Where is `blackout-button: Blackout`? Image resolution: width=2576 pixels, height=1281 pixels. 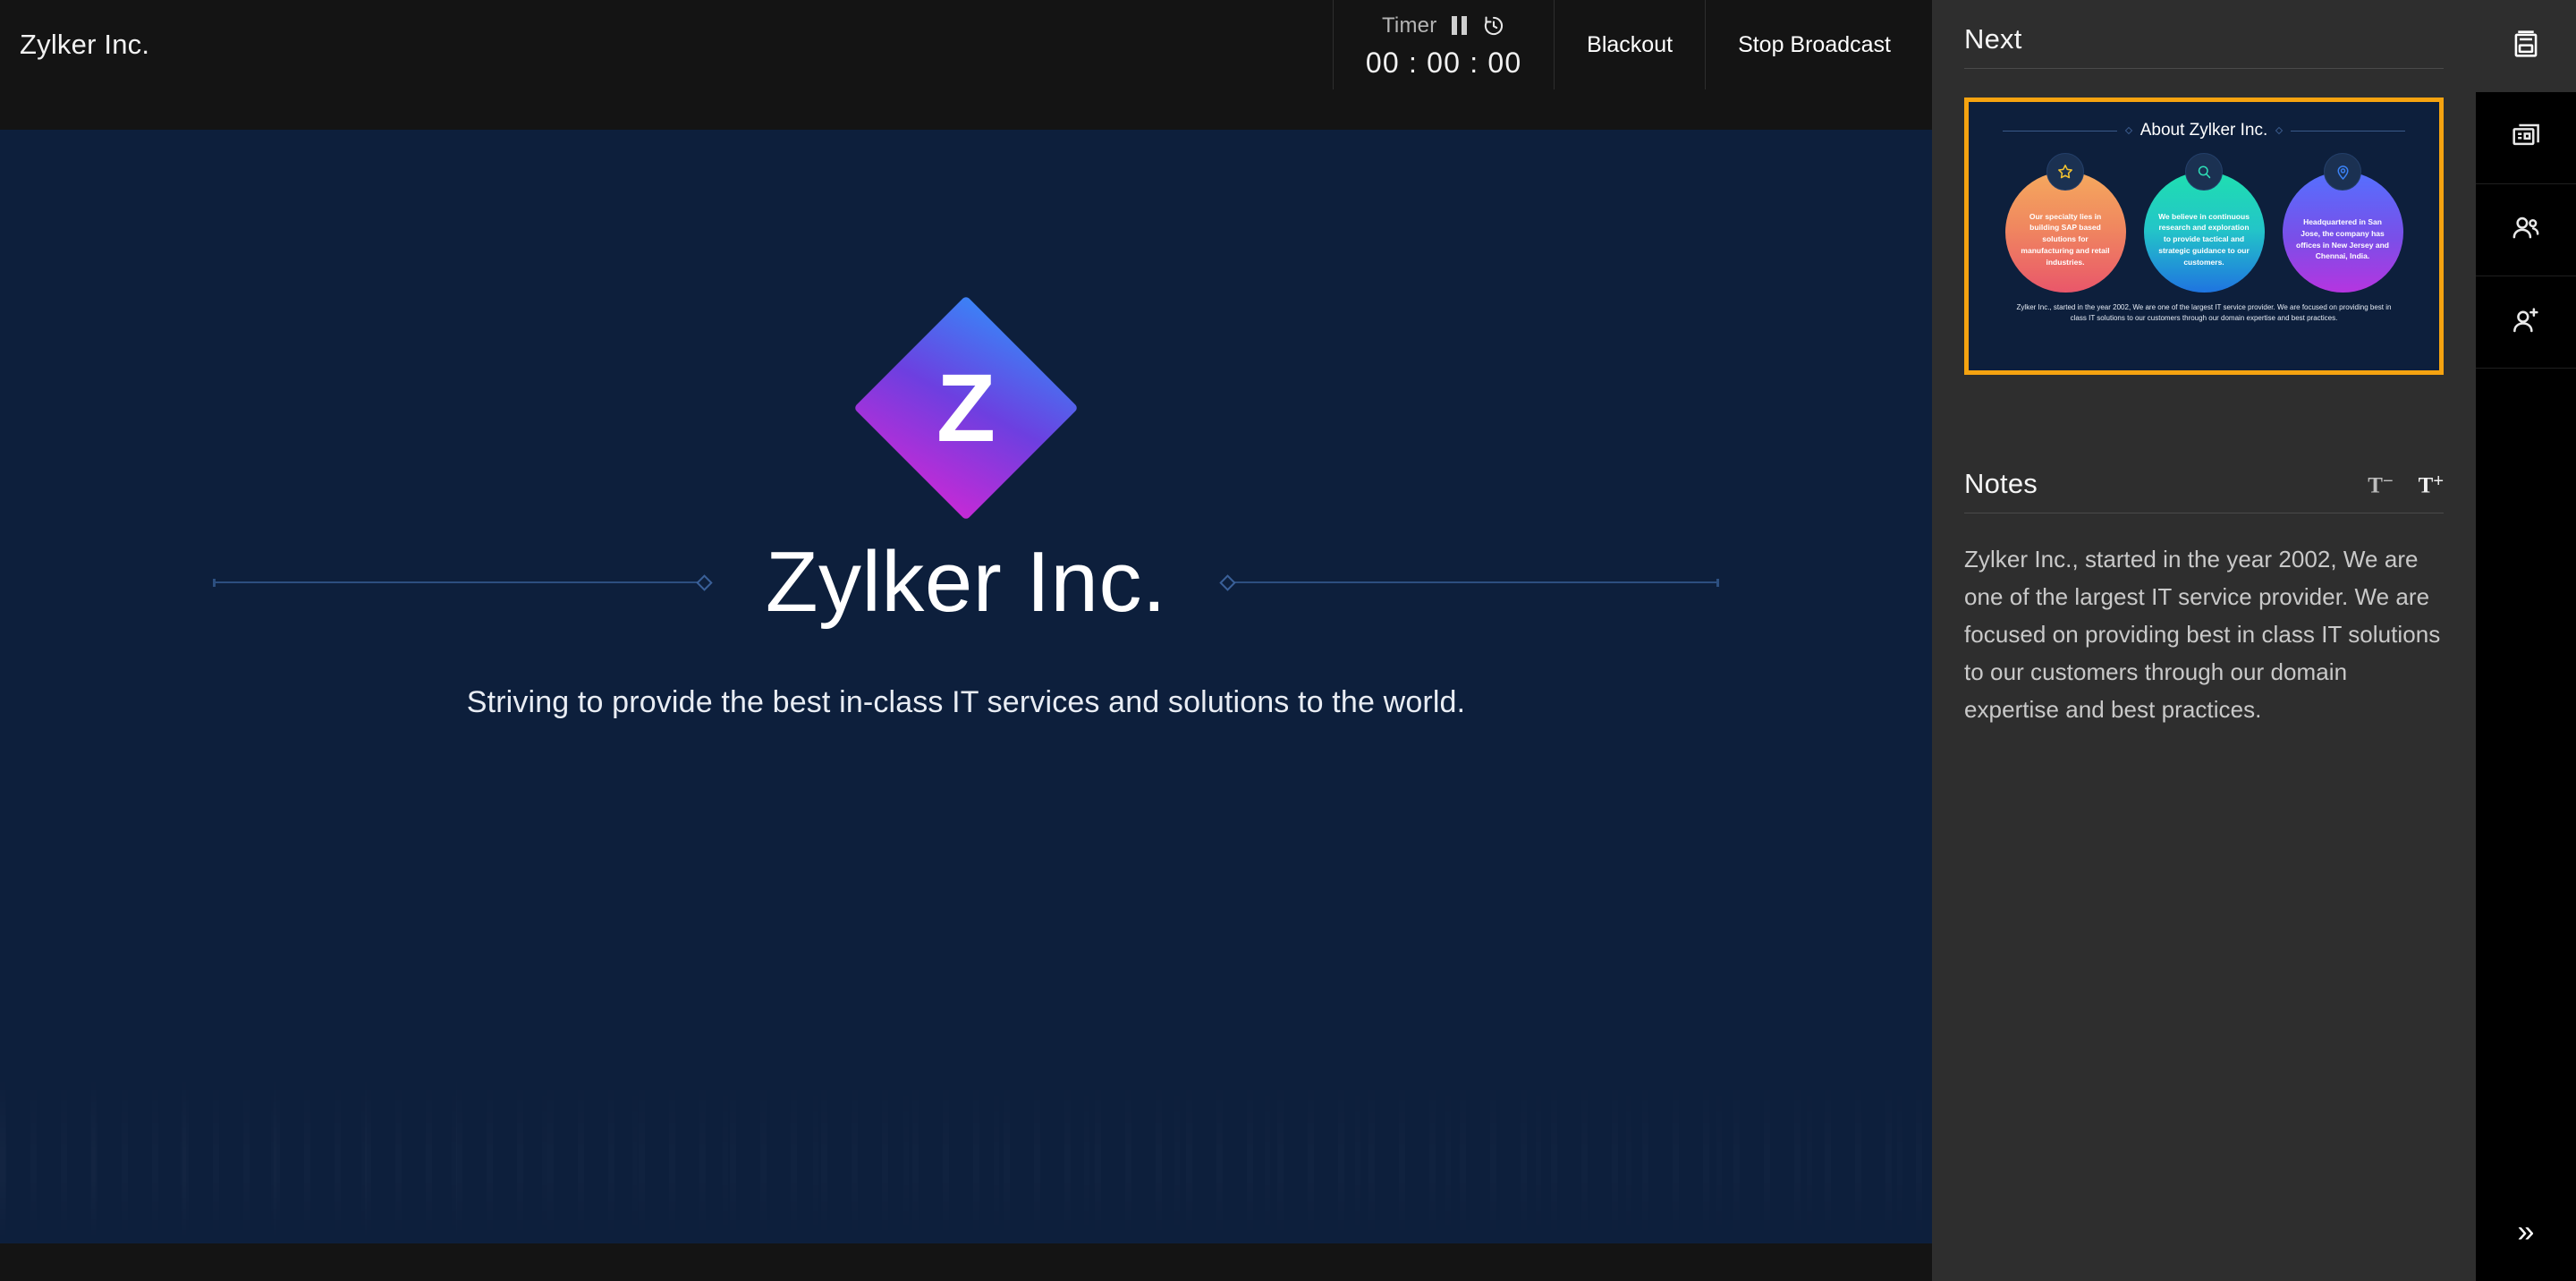 blackout-button: Blackout is located at coordinates (1630, 44).